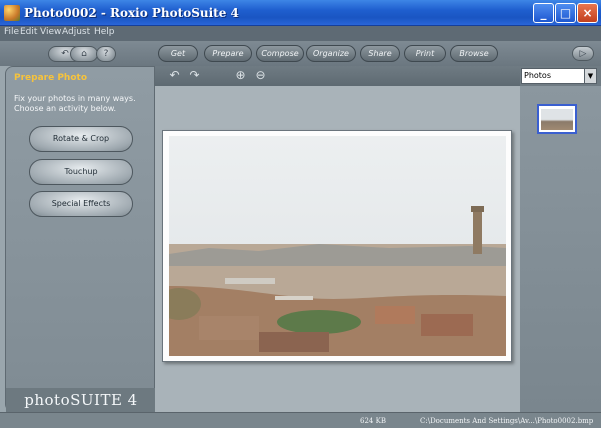 This screenshot has height=428, width=601. Describe the element at coordinates (51, 78) in the screenshot. I see `panel-title: Prepare Photo` at that location.